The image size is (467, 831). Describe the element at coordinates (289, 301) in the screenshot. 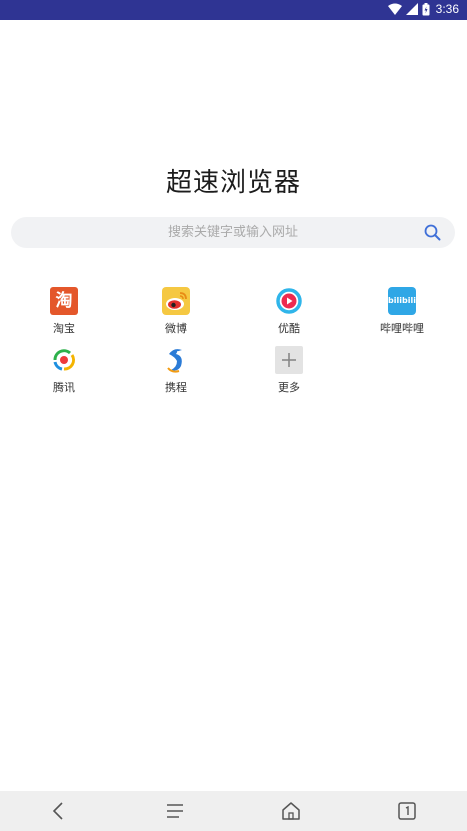

I see `youku-icon` at that location.